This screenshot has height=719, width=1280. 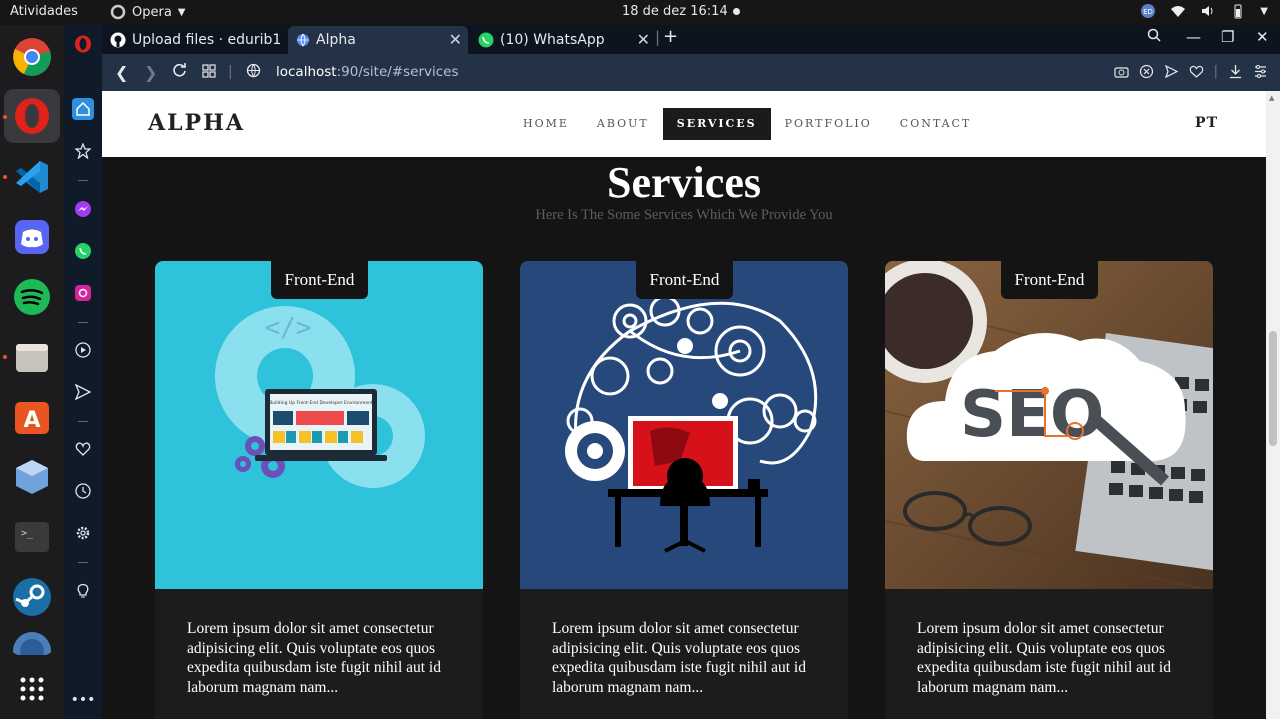 I want to click on address-tools: |, so click(x=1191, y=71).